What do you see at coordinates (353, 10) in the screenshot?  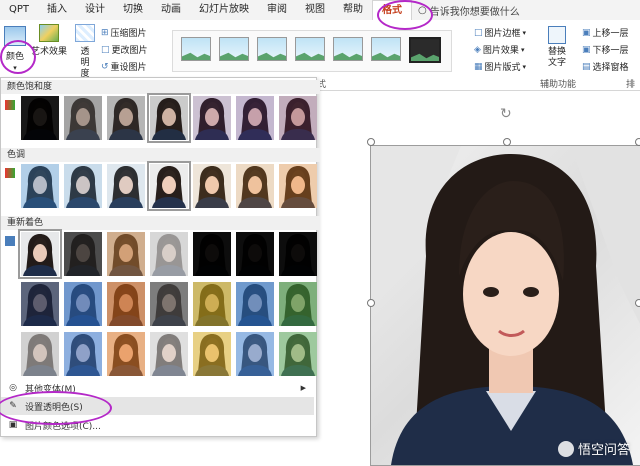 I see `tab-help: 帮助` at bounding box center [353, 10].